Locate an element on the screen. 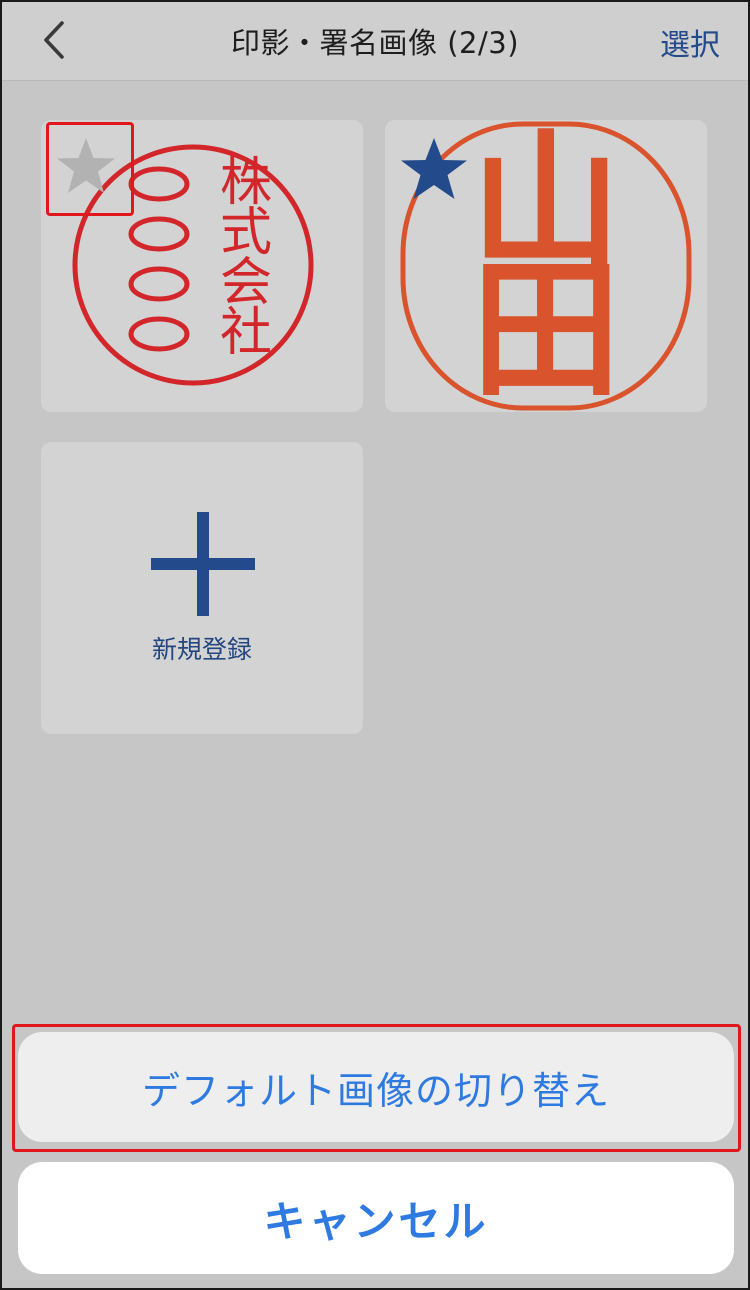 The image size is (750, 1290). select-button: 選択 is located at coordinates (690, 42).